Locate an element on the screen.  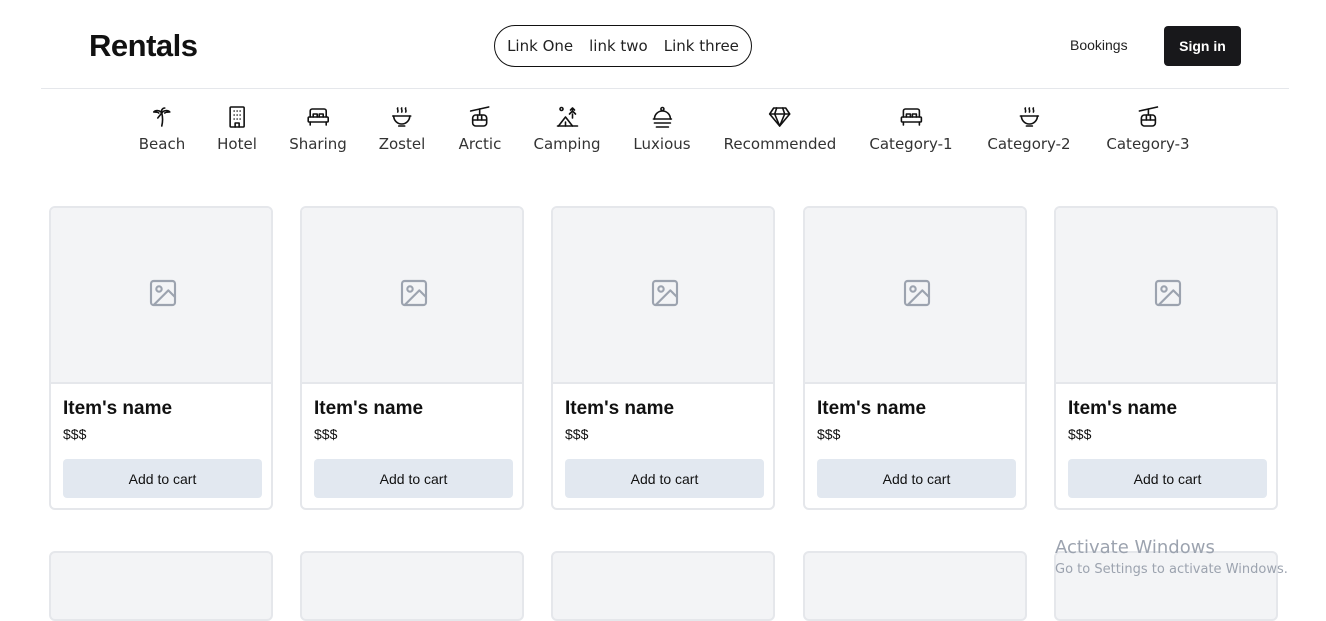
category-2: Category-2 is located at coordinates (1029, 129).